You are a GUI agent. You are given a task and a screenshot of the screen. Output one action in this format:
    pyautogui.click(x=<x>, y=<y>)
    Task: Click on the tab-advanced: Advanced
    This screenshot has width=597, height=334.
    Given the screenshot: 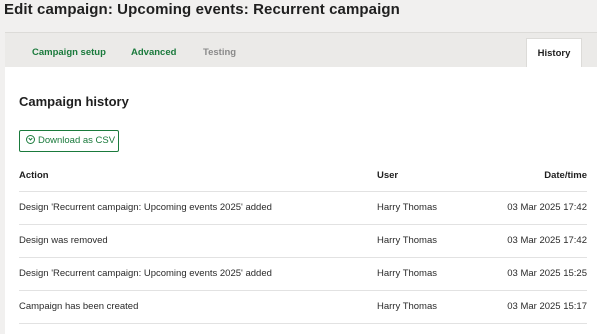 What is the action you would take?
    pyautogui.click(x=153, y=50)
    